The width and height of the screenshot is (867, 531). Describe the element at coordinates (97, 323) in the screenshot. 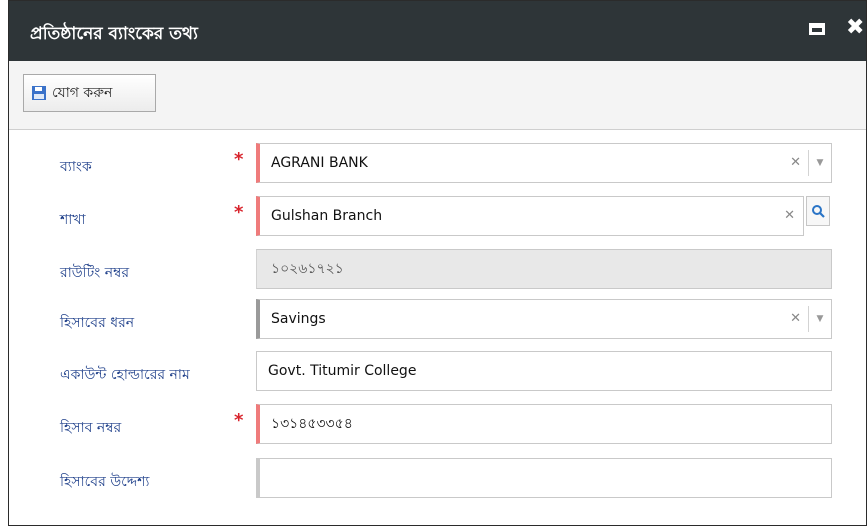

I see `account-type-label: হিসাবের ধরন` at that location.